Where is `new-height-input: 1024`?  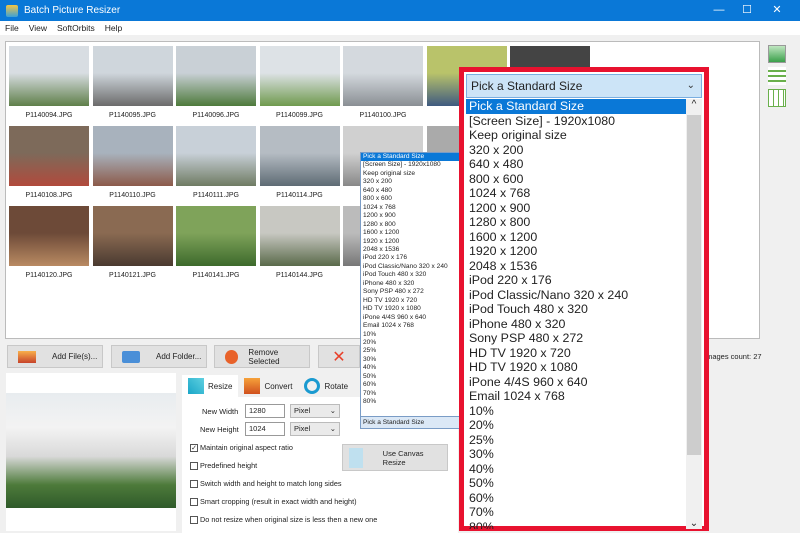 new-height-input: 1024 is located at coordinates (265, 429).